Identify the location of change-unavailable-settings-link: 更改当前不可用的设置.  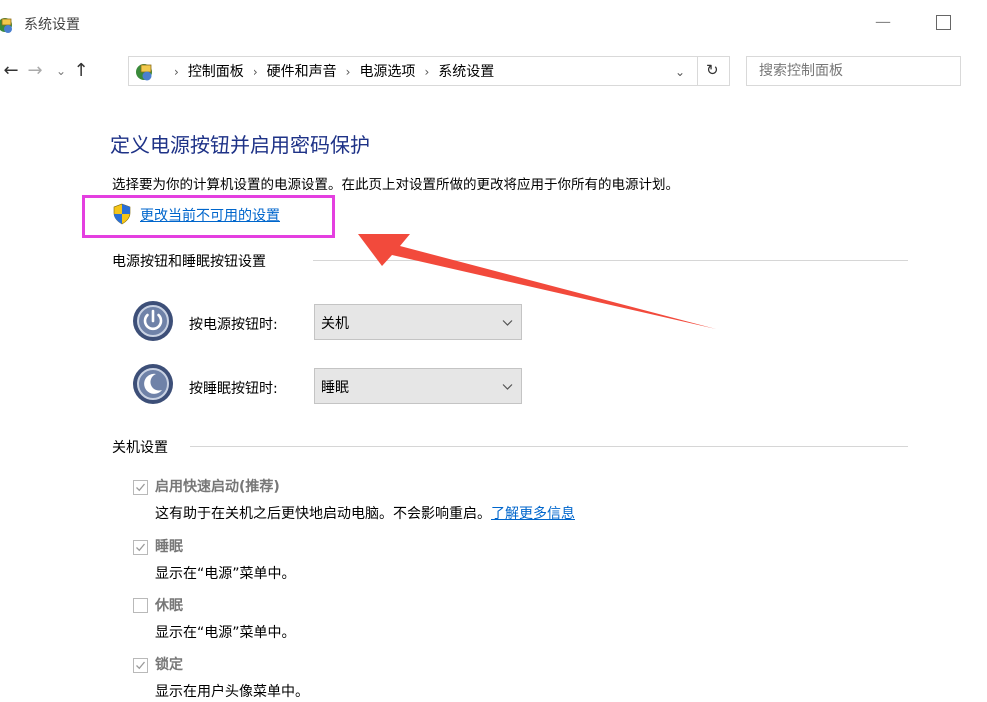
(210, 215).